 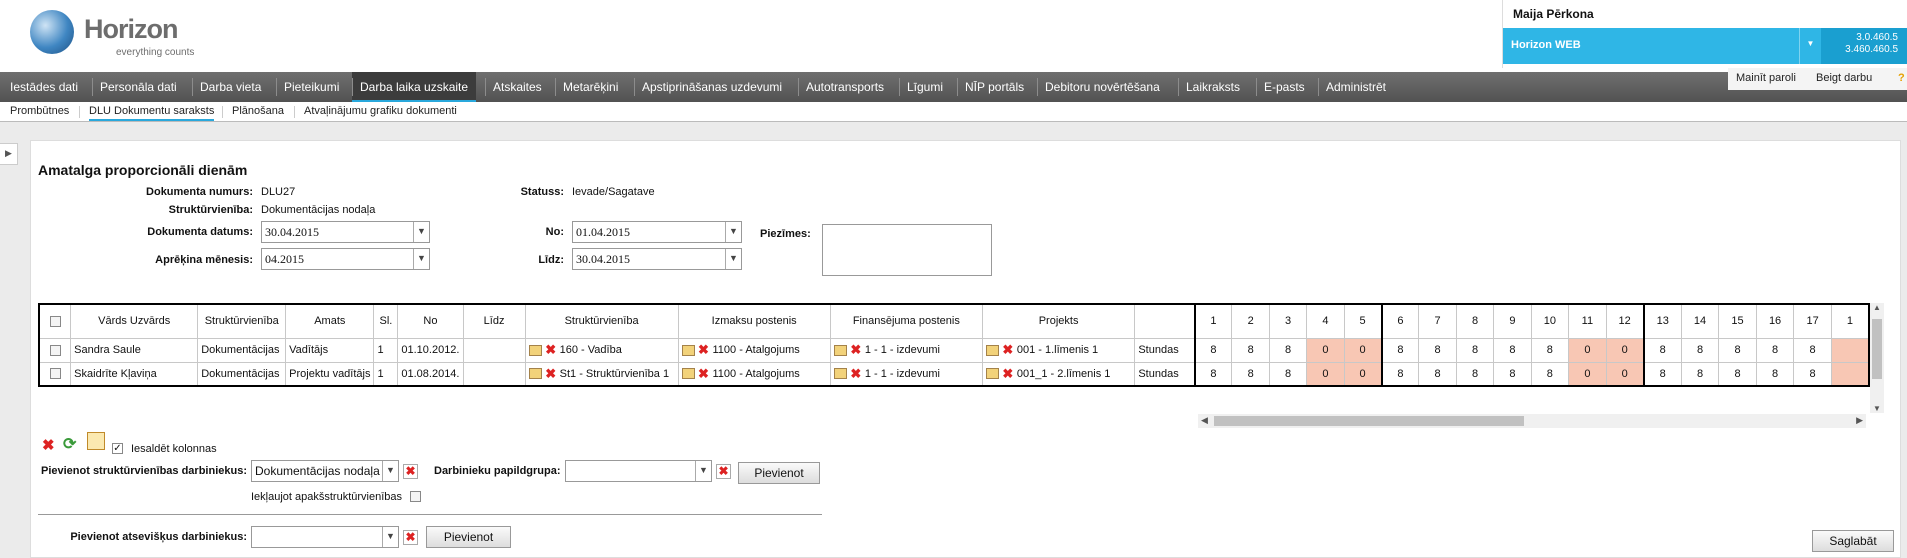 What do you see at coordinates (55, 350) in the screenshot?
I see `row-checkbox` at bounding box center [55, 350].